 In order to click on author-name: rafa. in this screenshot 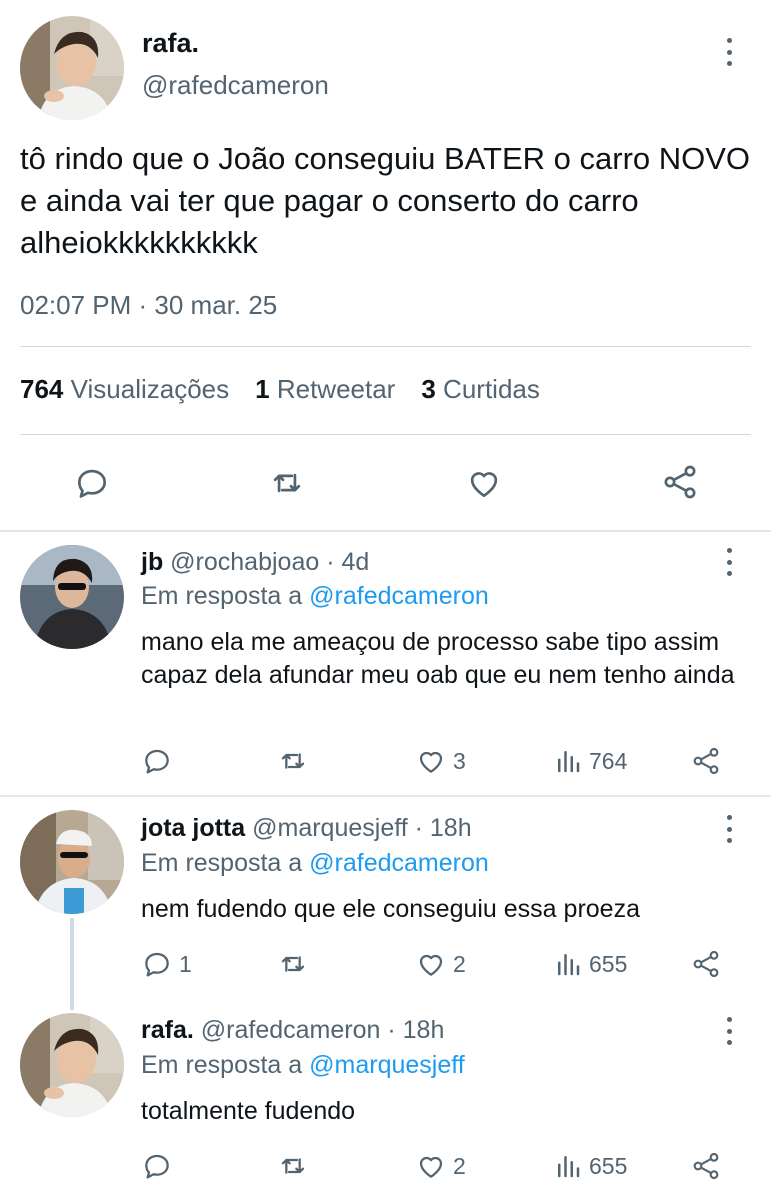, I will do `click(170, 43)`.